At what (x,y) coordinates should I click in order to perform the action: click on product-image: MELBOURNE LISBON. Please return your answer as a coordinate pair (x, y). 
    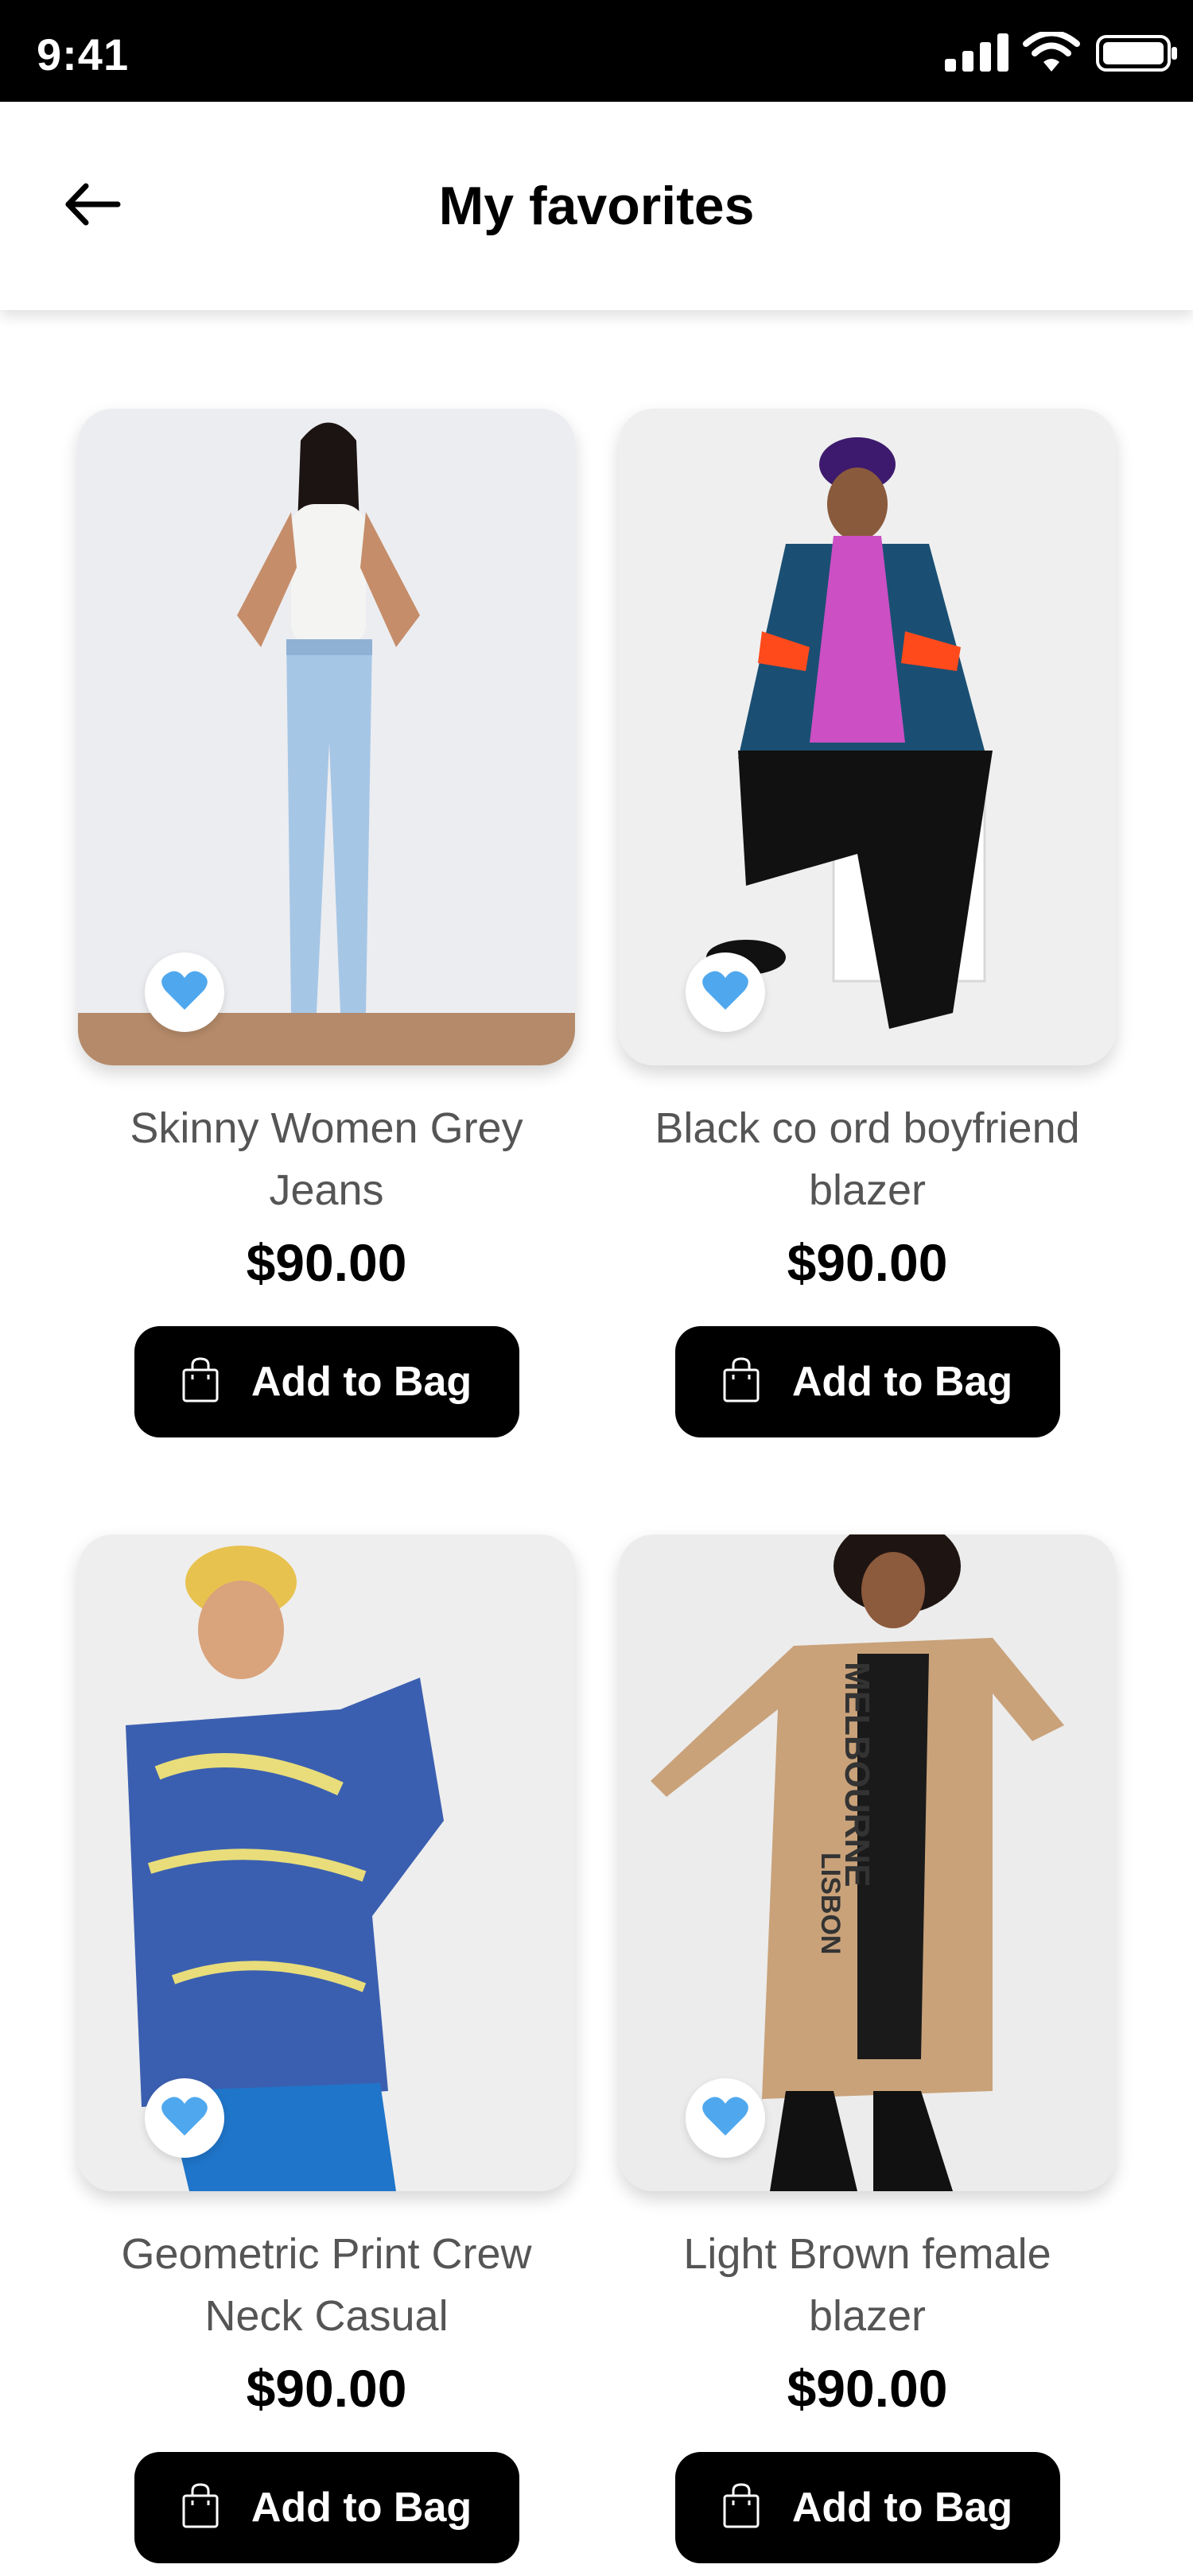
    Looking at the image, I should click on (867, 1862).